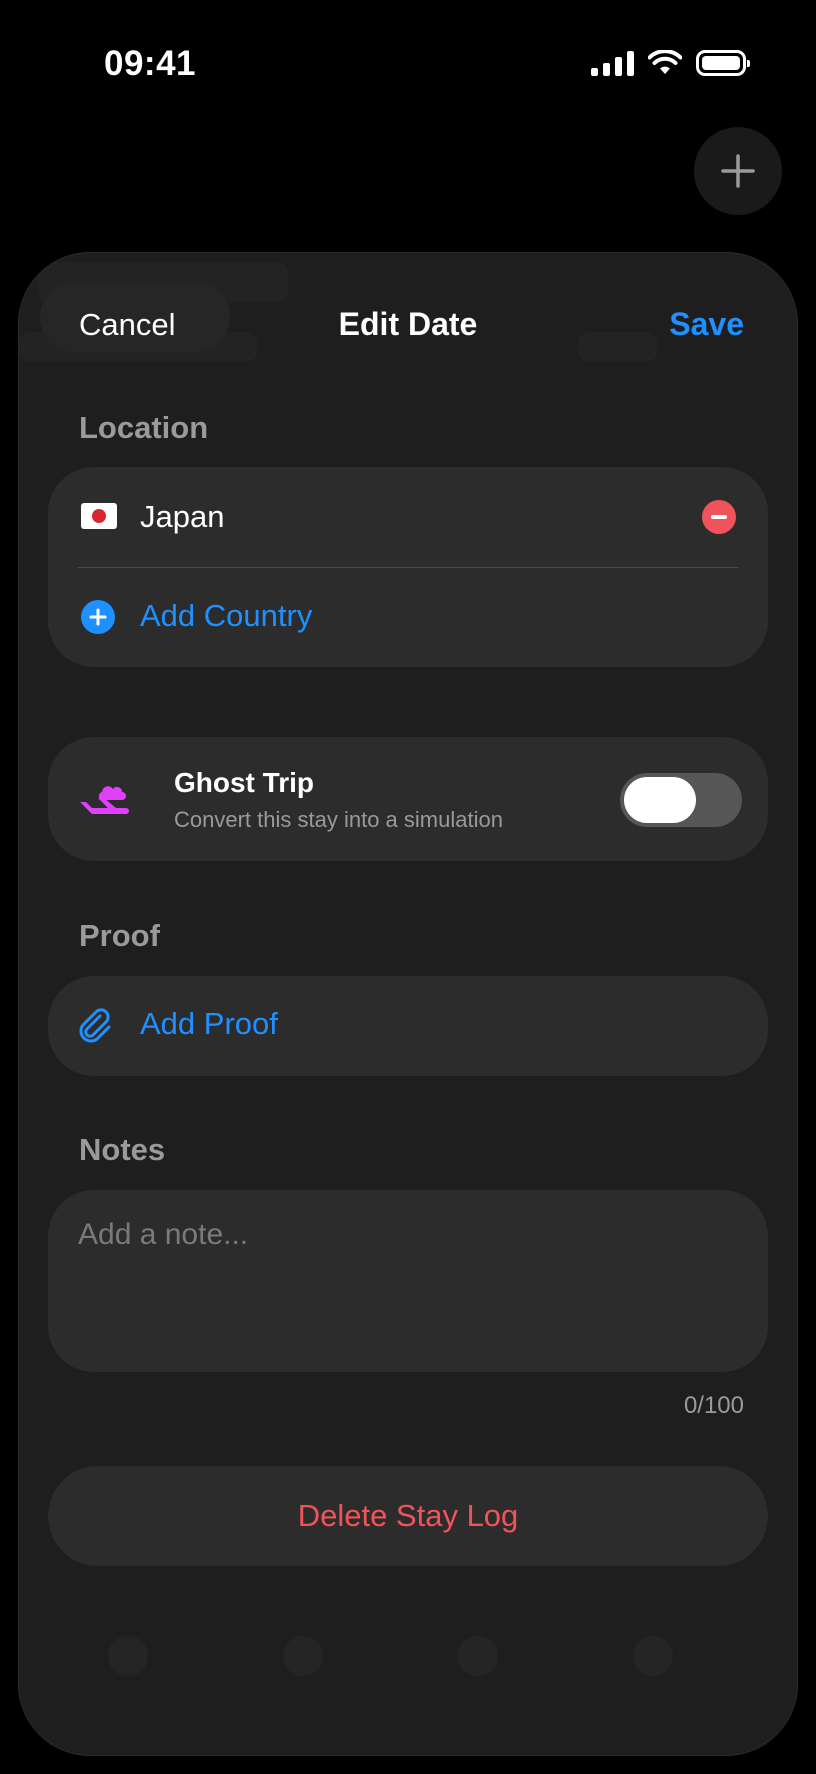 The width and height of the screenshot is (816, 1774). Describe the element at coordinates (408, 327) in the screenshot. I see `nav-bar: Cancel Edit Date Save` at that location.